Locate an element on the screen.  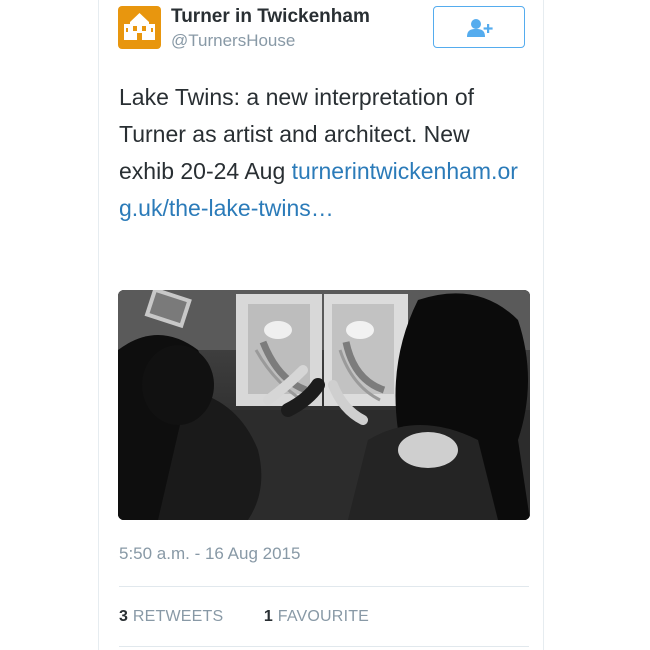
follow-button is located at coordinates (479, 27).